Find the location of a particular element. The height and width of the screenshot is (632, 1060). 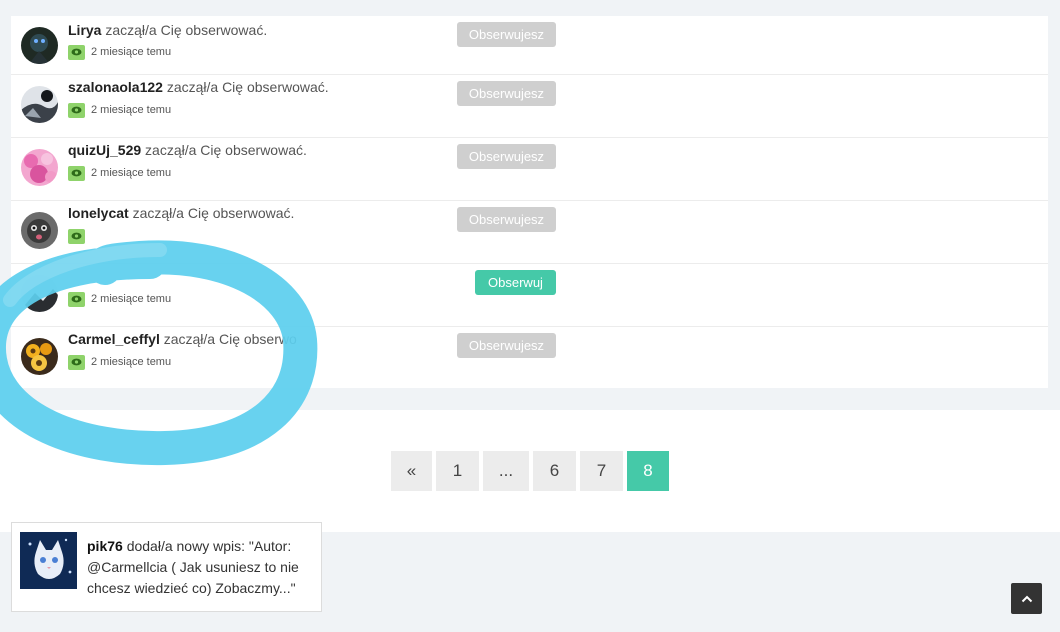

notification-text: lonelycat zaczął/a Cię obserwować. is located at coordinates (181, 213).